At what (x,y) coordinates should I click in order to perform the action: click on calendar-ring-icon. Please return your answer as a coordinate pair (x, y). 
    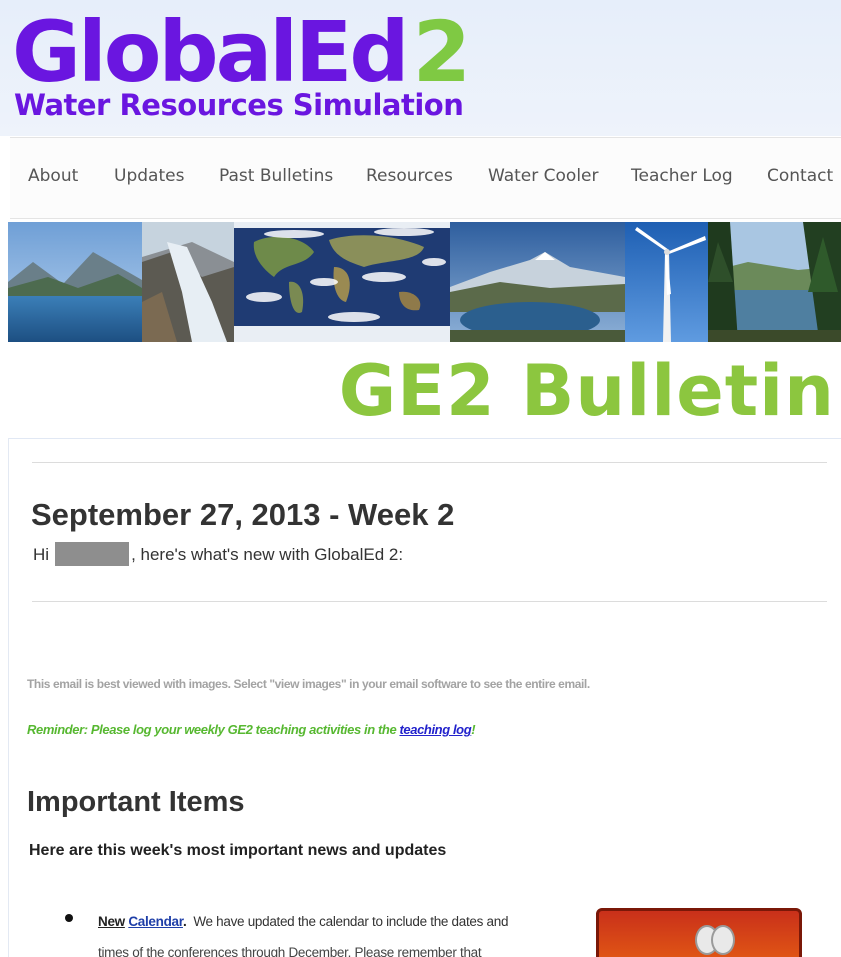
    Looking at the image, I should click on (723, 940).